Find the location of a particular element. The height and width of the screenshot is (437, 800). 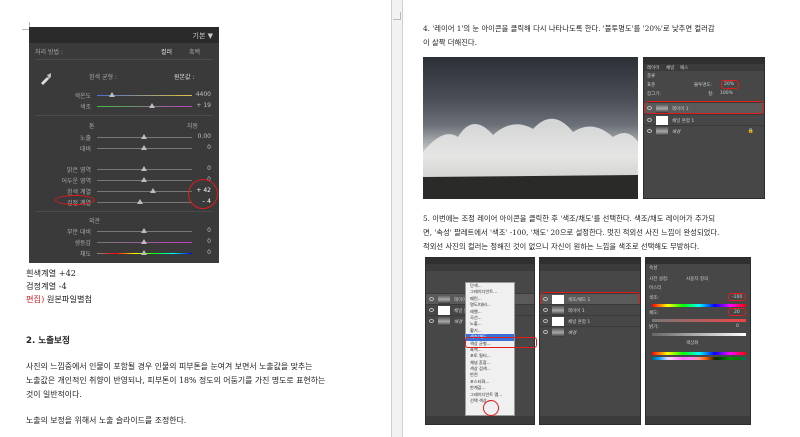

wb-label: 흰색 균형 : is located at coordinates (103, 77).